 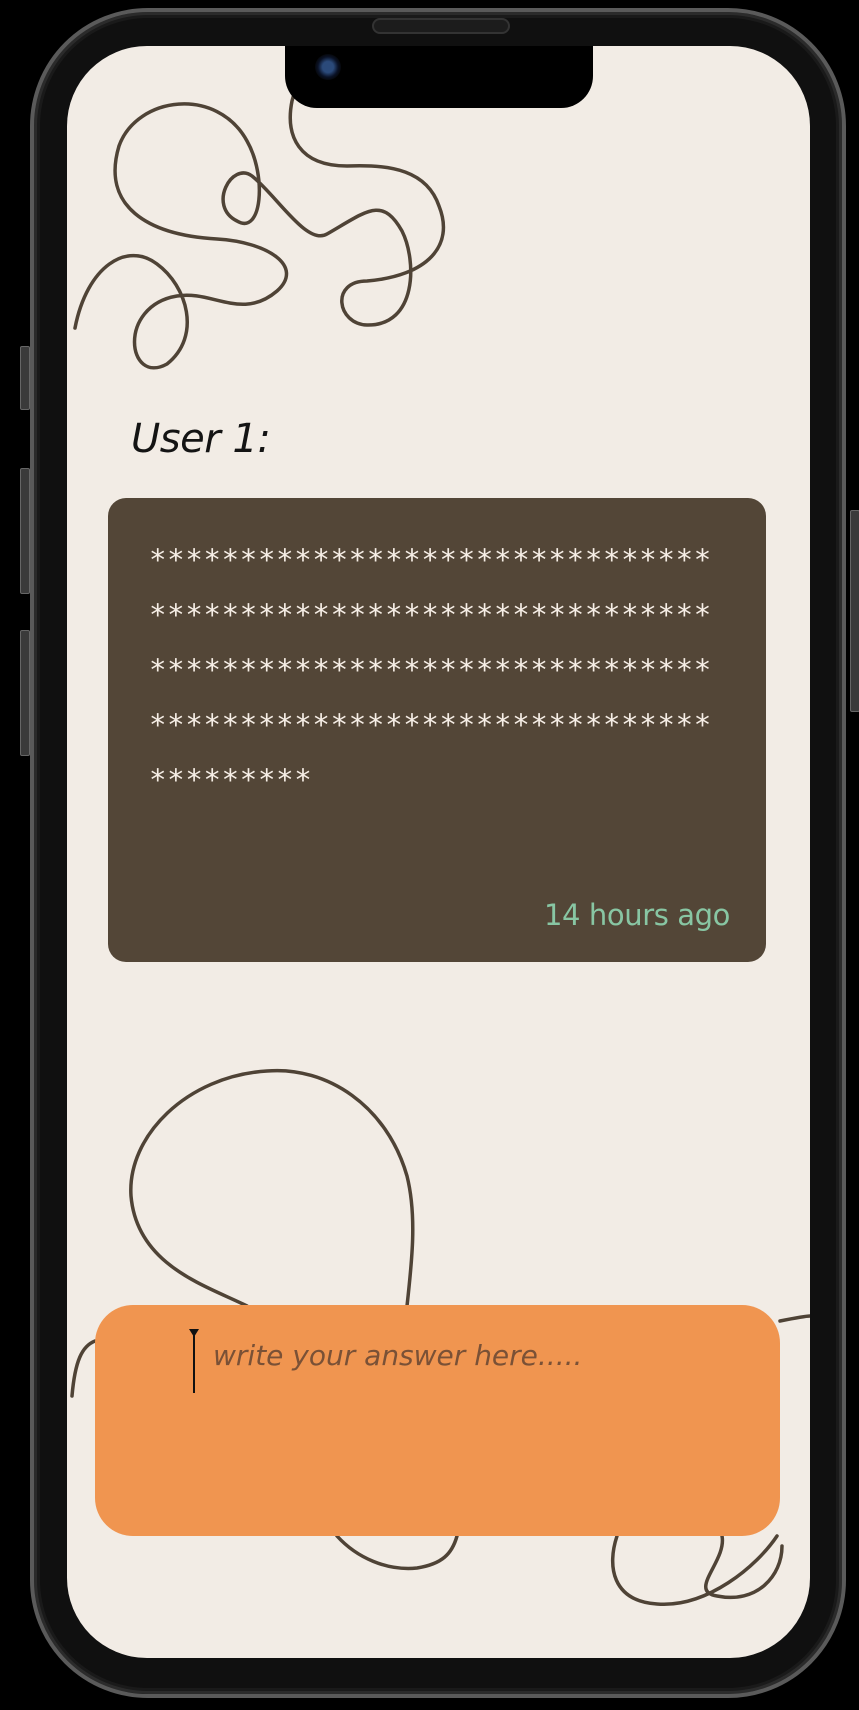 I want to click on answer-box, so click(x=437, y=1420).